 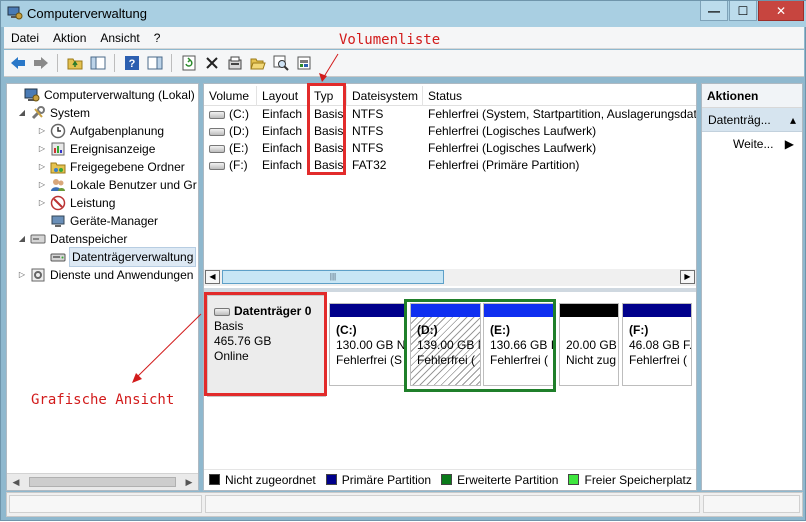 I want to click on console-tree-icon, so click(x=97, y=63).